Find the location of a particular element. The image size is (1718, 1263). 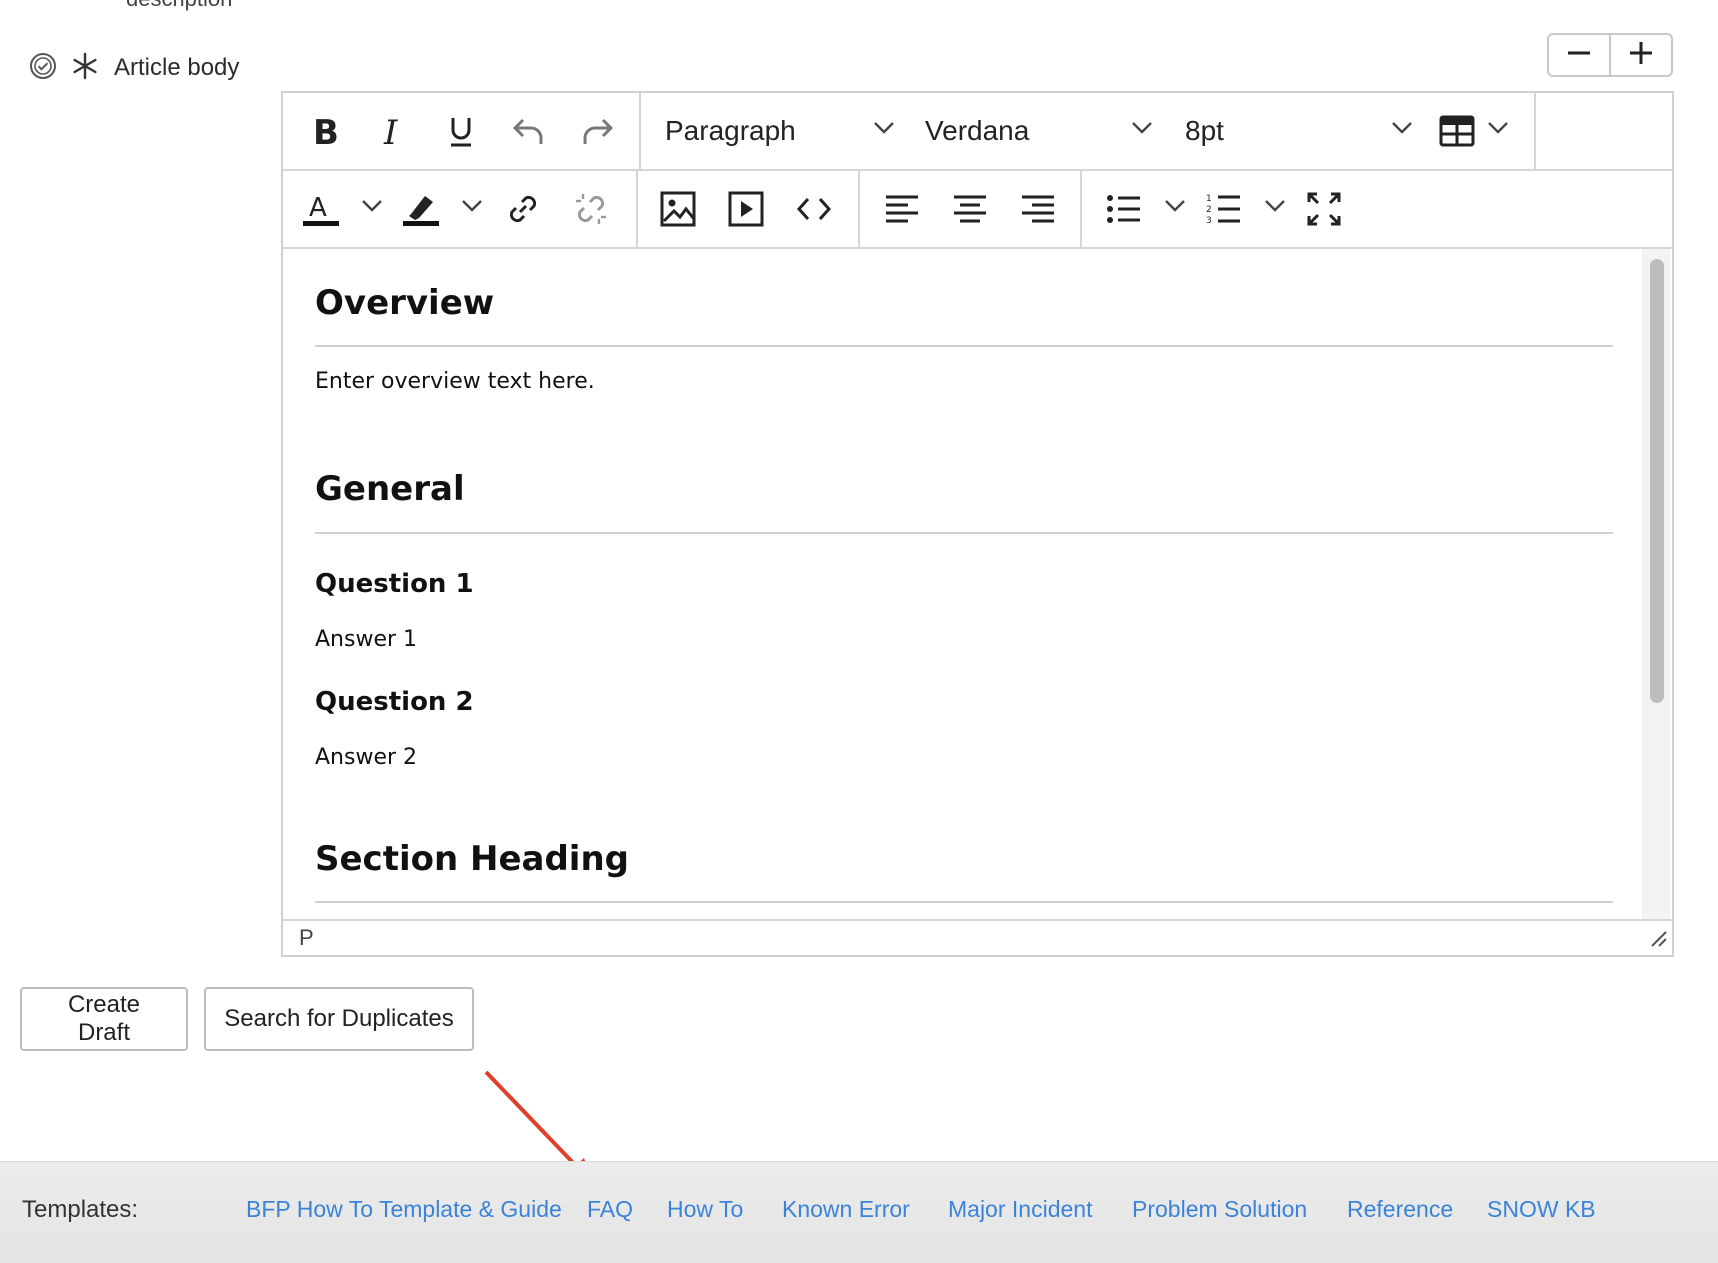

minus-icon is located at coordinates (1579, 55).